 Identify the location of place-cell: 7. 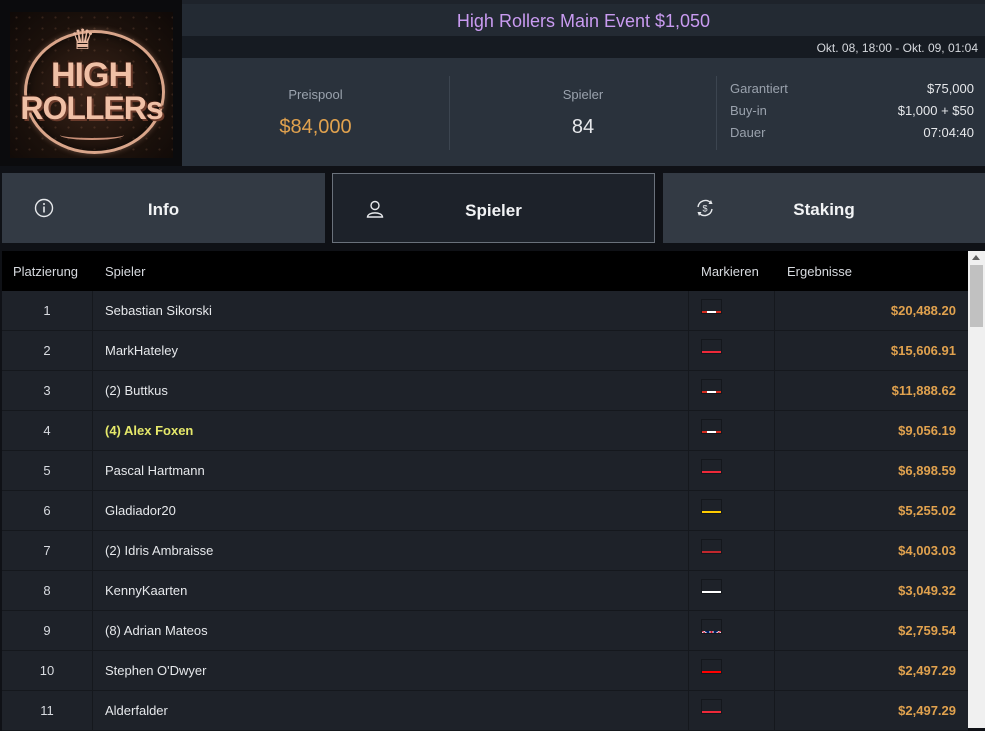
(47, 550).